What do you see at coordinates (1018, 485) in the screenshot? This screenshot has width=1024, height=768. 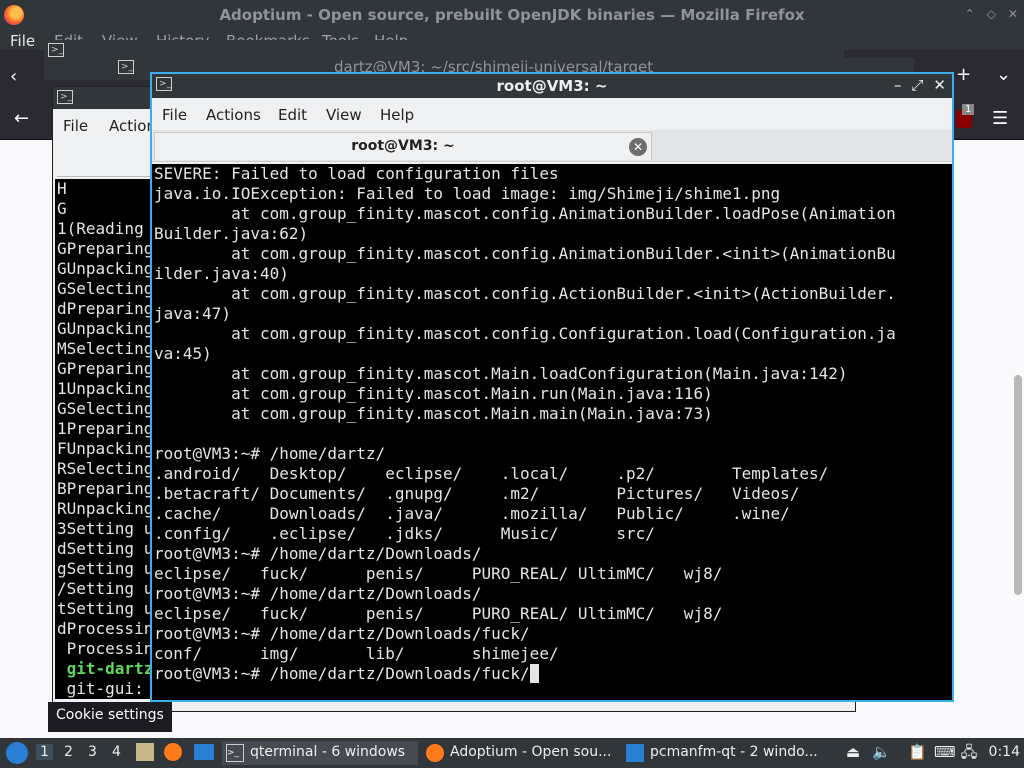 I see `page-scrollbar` at bounding box center [1018, 485].